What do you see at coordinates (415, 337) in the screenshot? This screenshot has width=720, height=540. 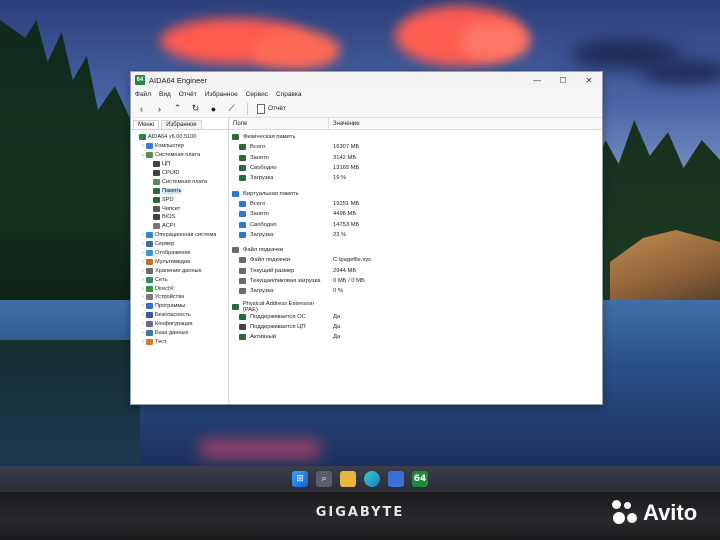 I see `details-row: Активный Да` at bounding box center [415, 337].